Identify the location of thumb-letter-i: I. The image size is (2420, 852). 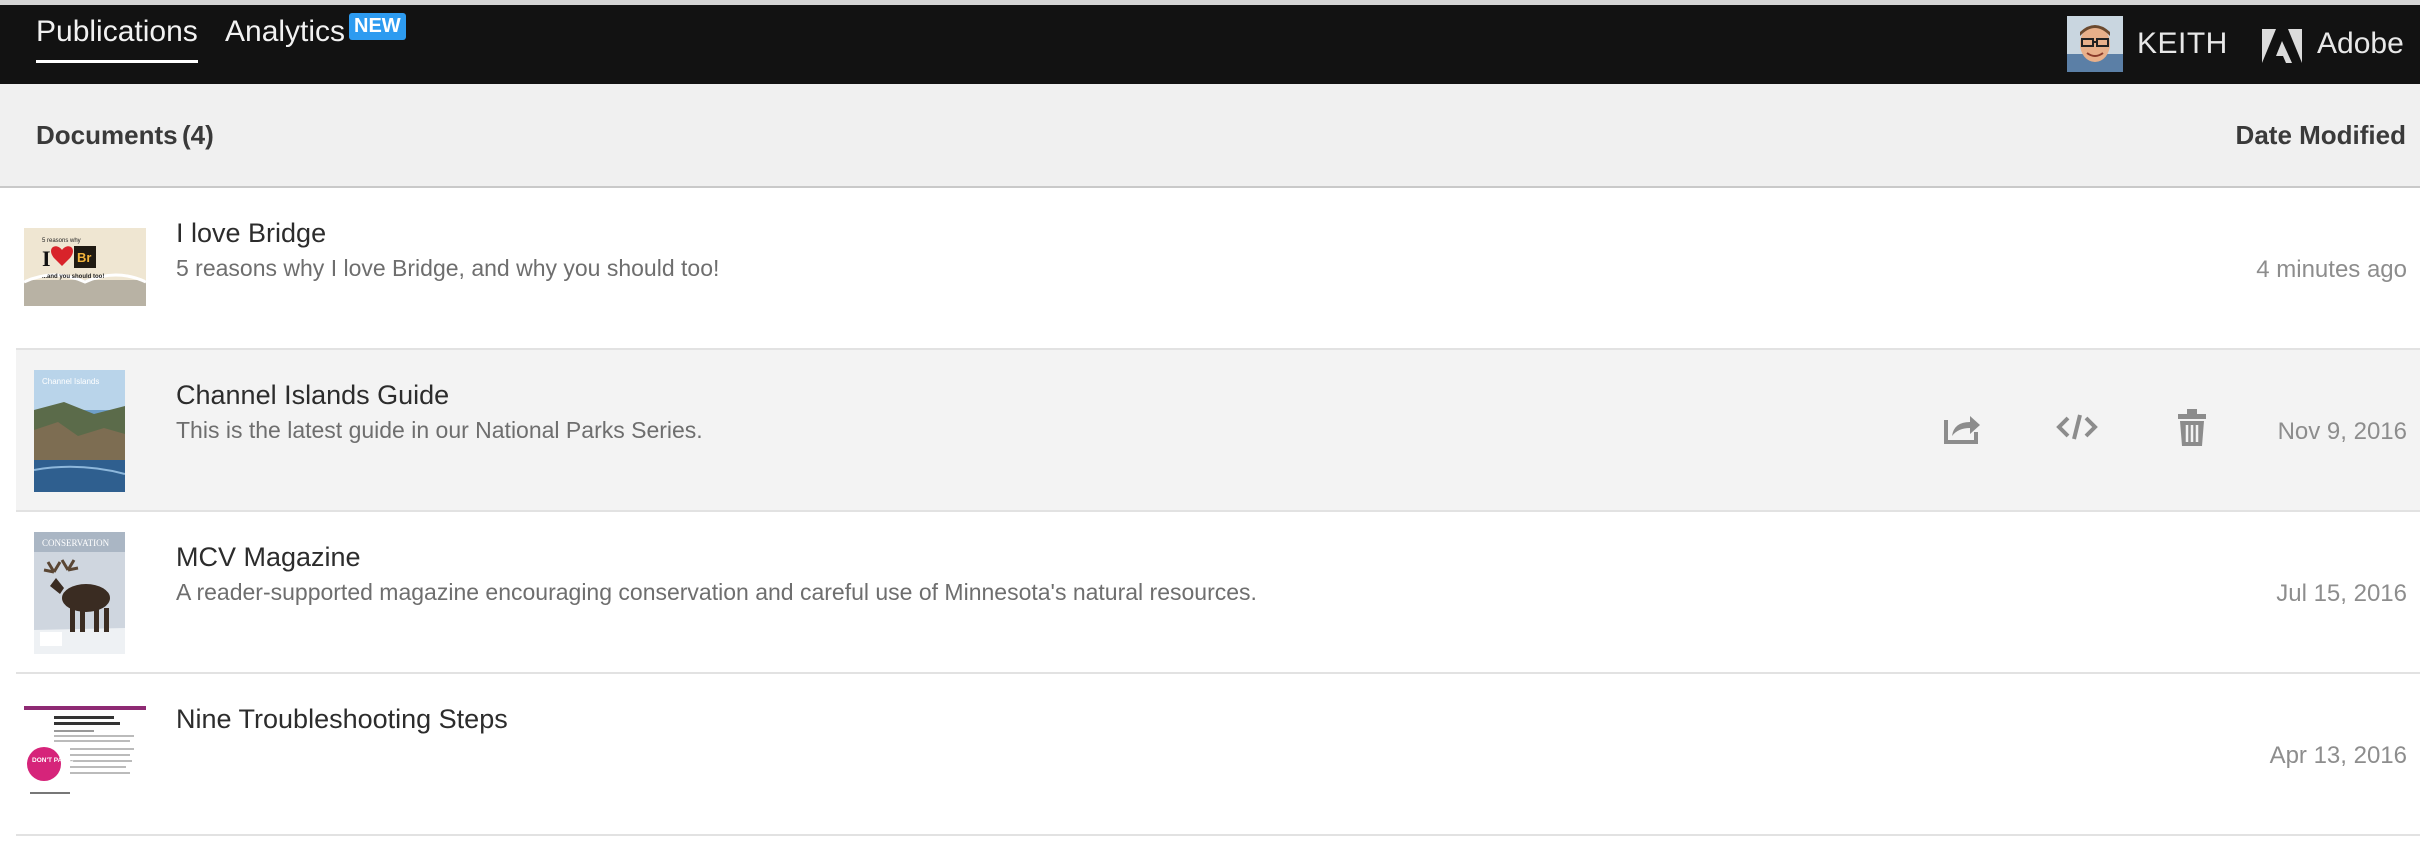
(46, 258).